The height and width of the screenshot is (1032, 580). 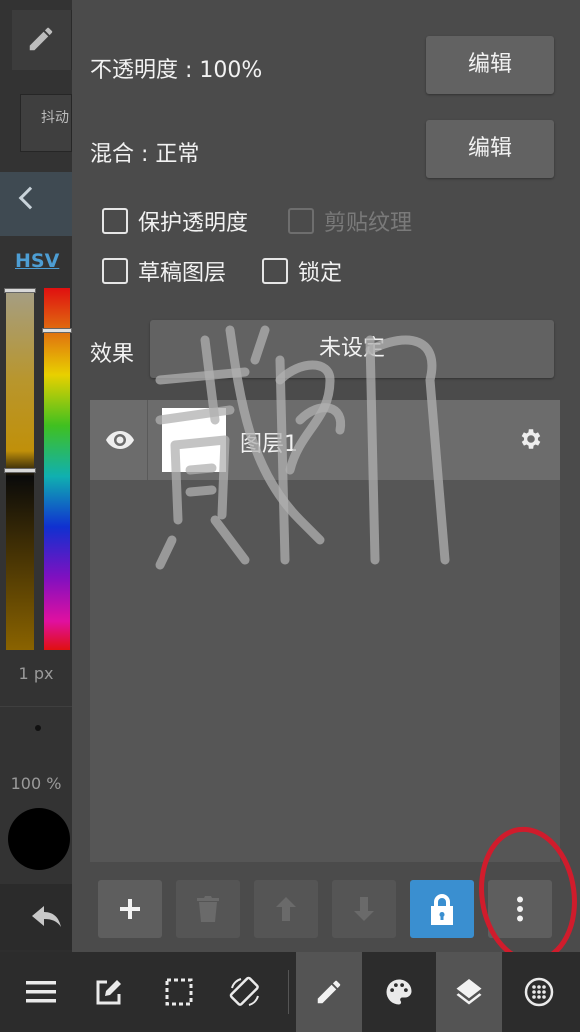 I want to click on more-options-button, so click(x=520, y=909).